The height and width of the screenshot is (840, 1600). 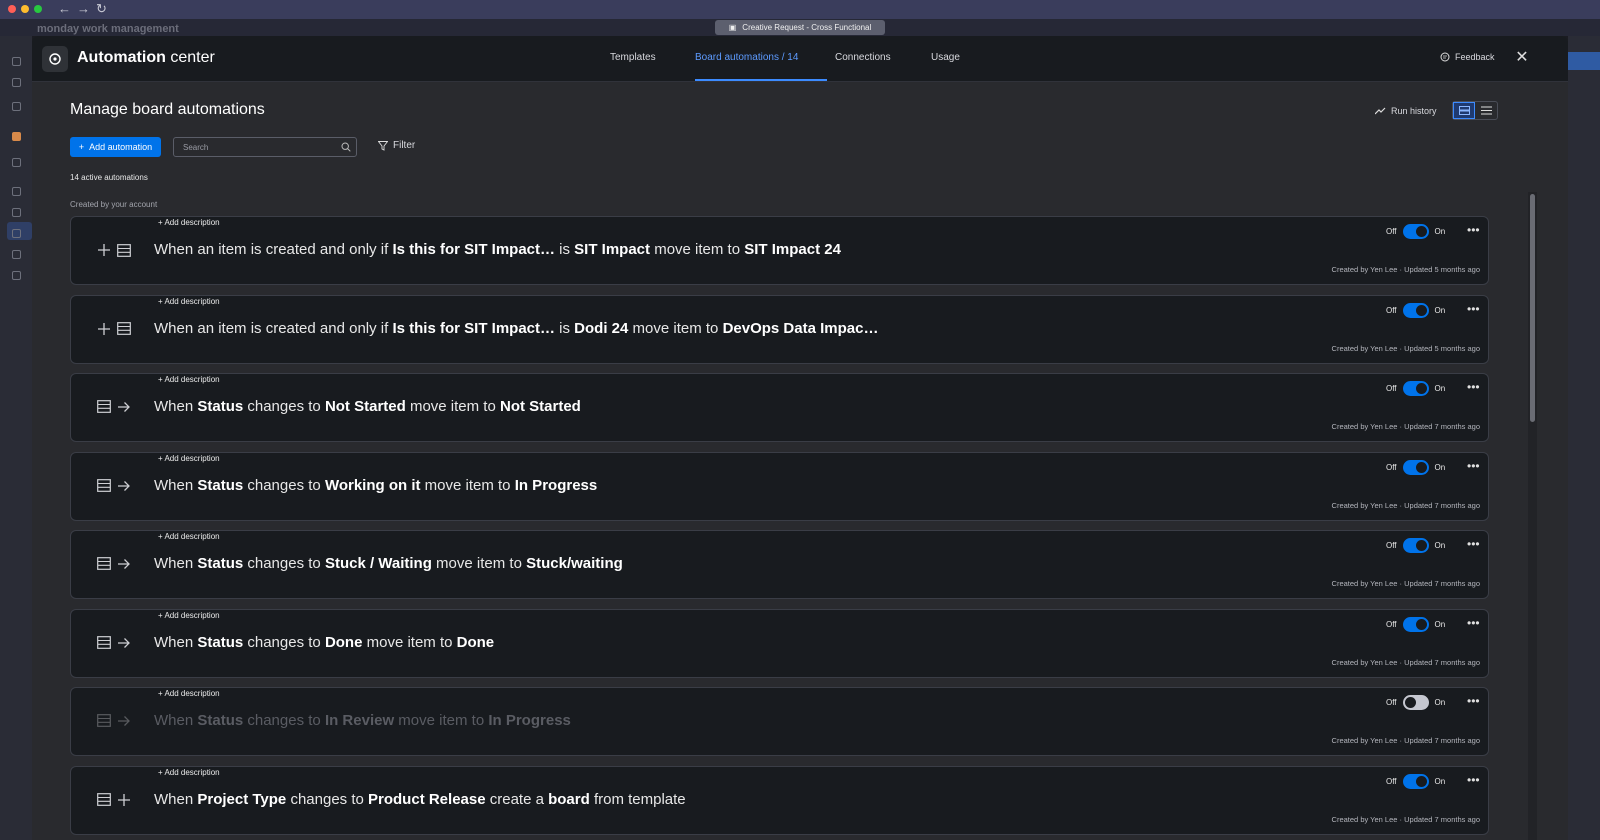 I want to click on recipe-value: Working on it, so click(x=373, y=485).